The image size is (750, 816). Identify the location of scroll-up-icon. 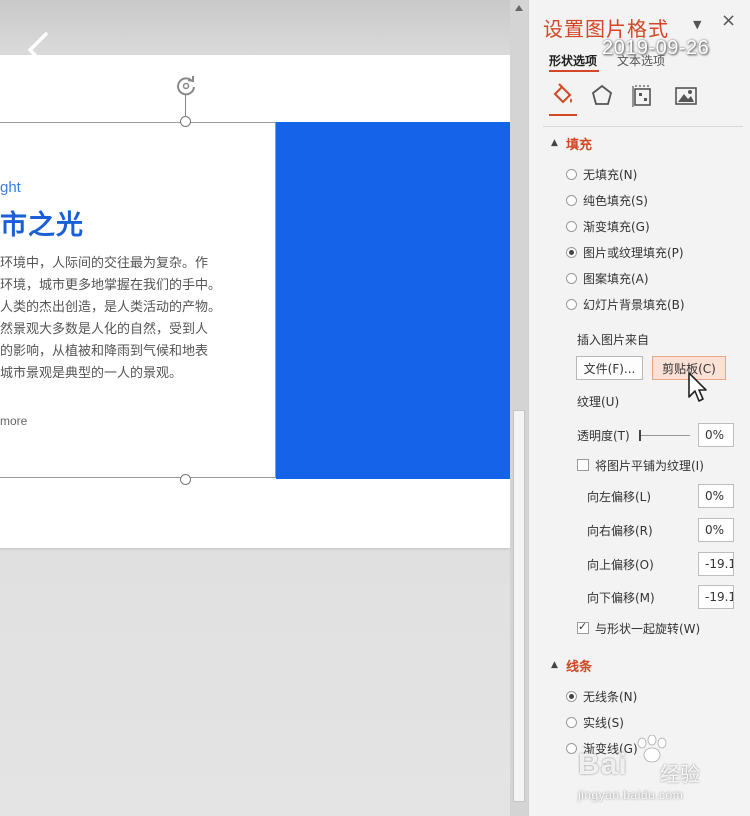
(519, 8).